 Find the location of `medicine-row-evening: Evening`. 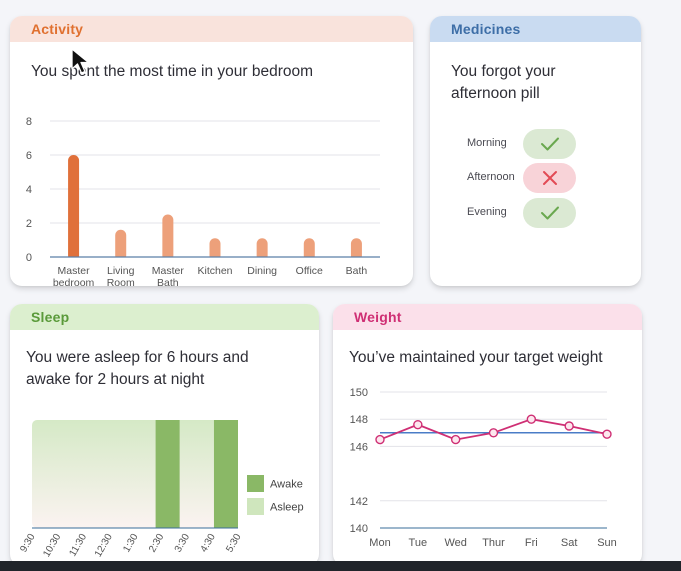

medicine-row-evening: Evening is located at coordinates (535, 213).